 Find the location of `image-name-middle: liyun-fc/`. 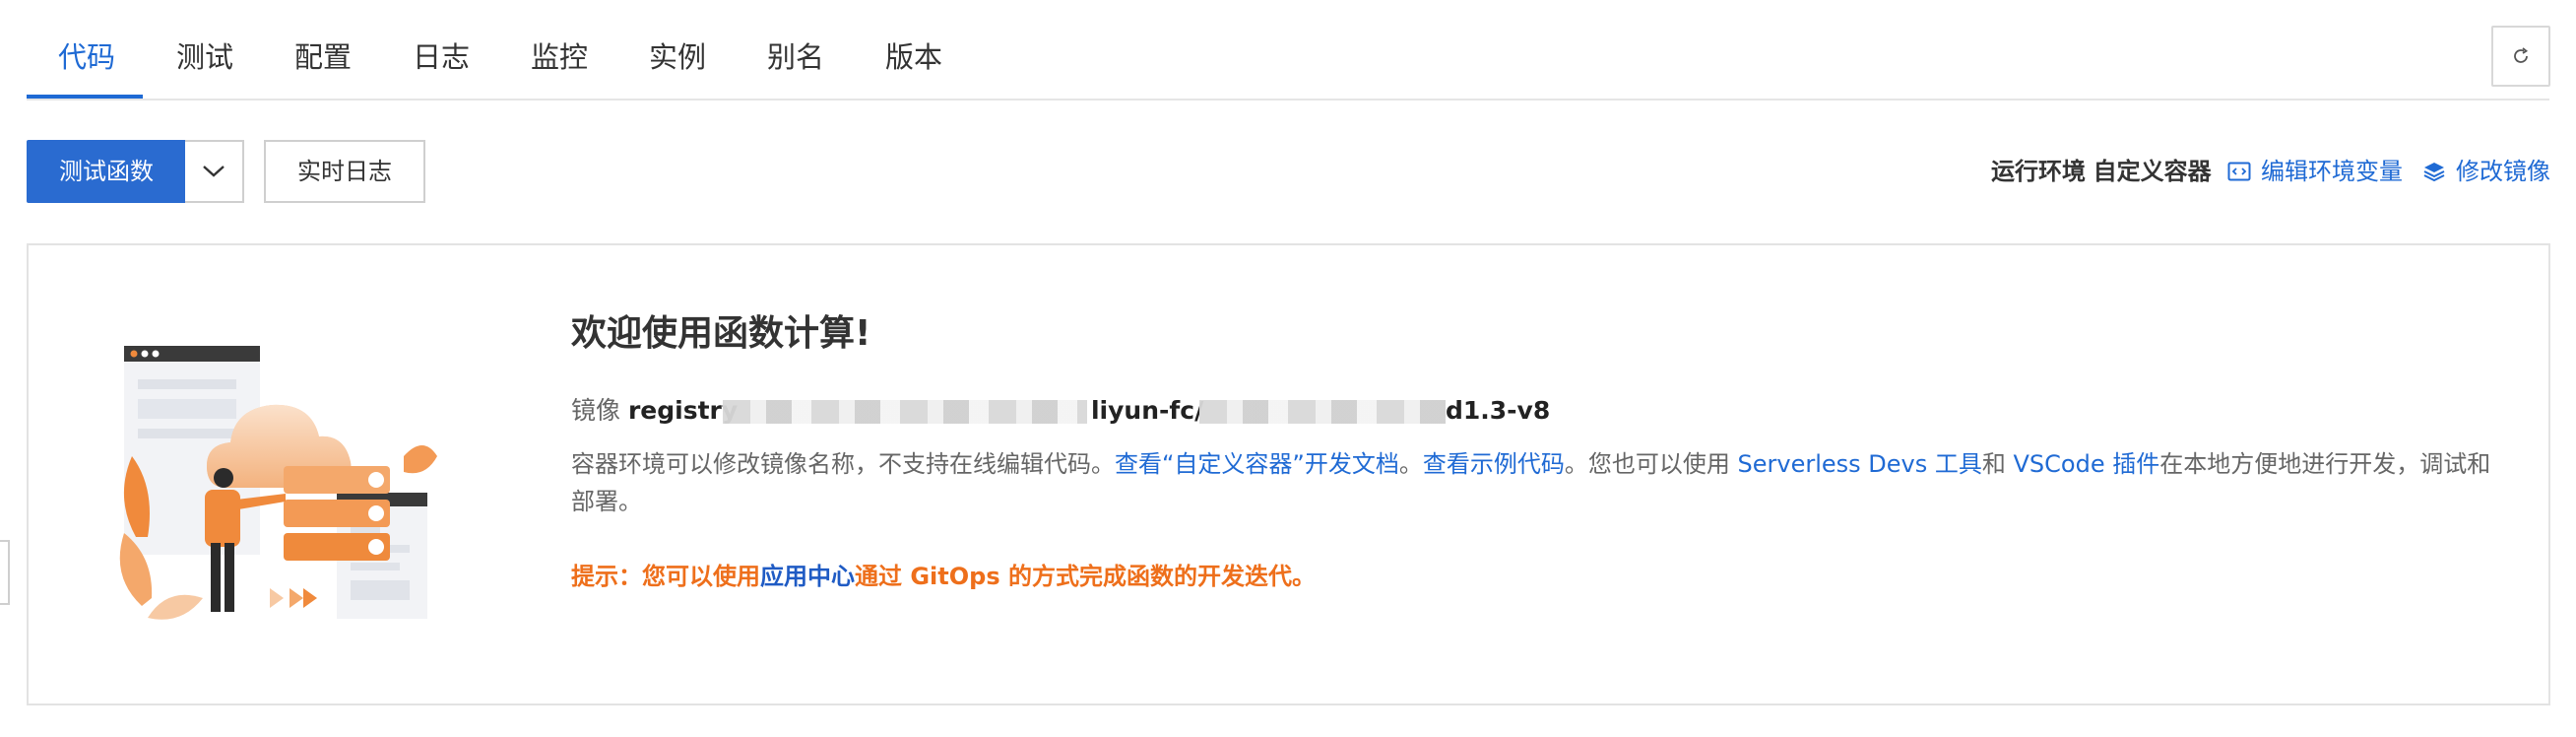

image-name-middle: liyun-fc/ is located at coordinates (1147, 410).